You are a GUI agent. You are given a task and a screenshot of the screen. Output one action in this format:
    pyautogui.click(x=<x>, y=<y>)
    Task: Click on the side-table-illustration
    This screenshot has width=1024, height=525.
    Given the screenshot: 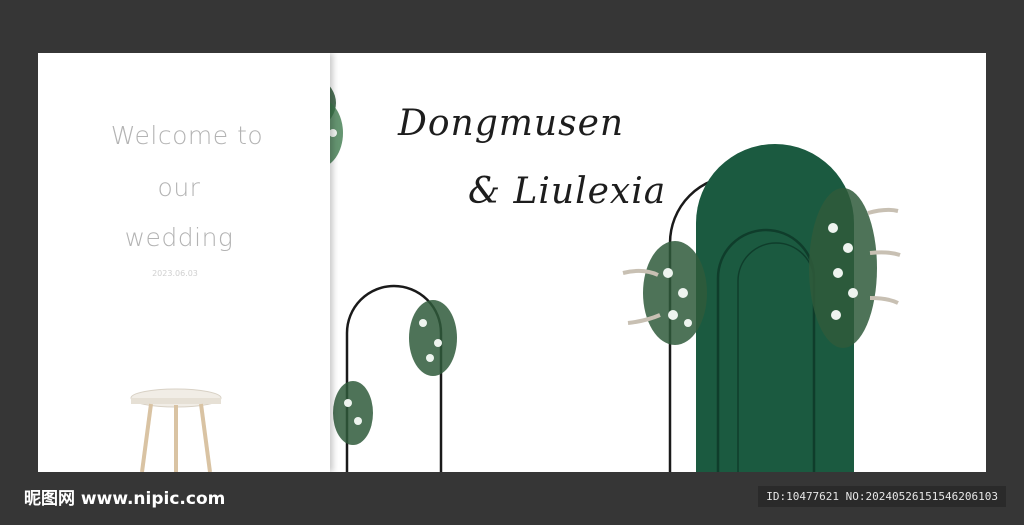 What is the action you would take?
    pyautogui.click(x=176, y=430)
    